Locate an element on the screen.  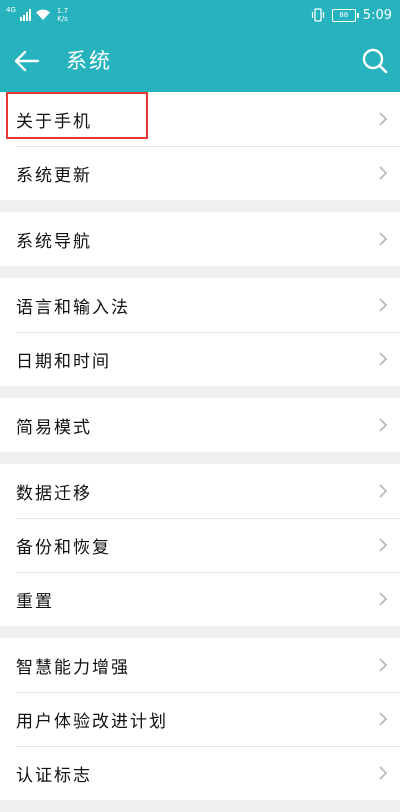
page-title: 系统 is located at coordinates (89, 61).